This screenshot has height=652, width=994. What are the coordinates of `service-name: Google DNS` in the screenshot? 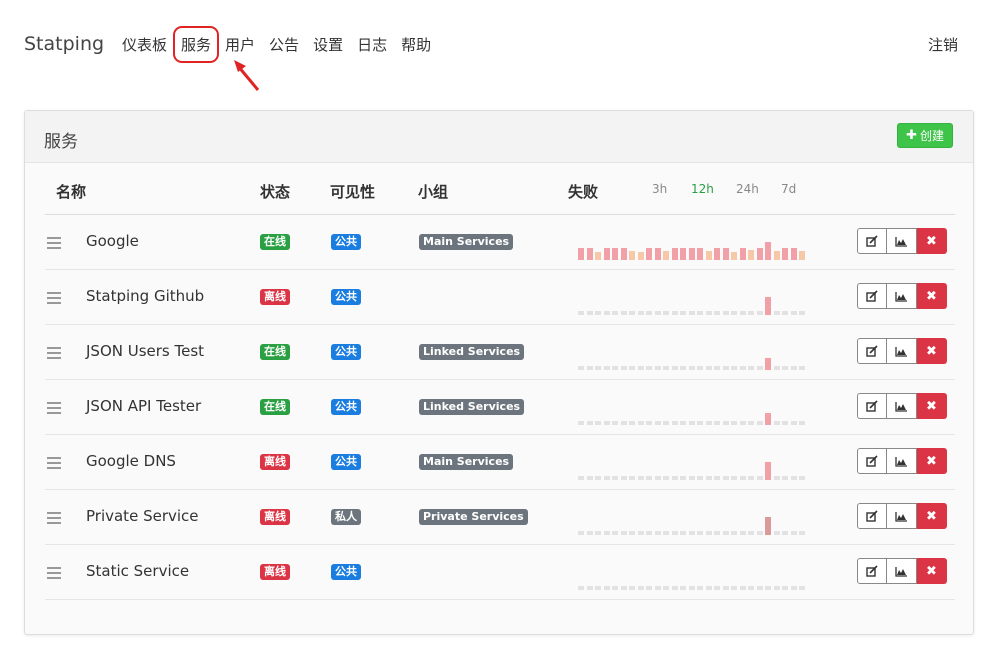 It's located at (131, 461).